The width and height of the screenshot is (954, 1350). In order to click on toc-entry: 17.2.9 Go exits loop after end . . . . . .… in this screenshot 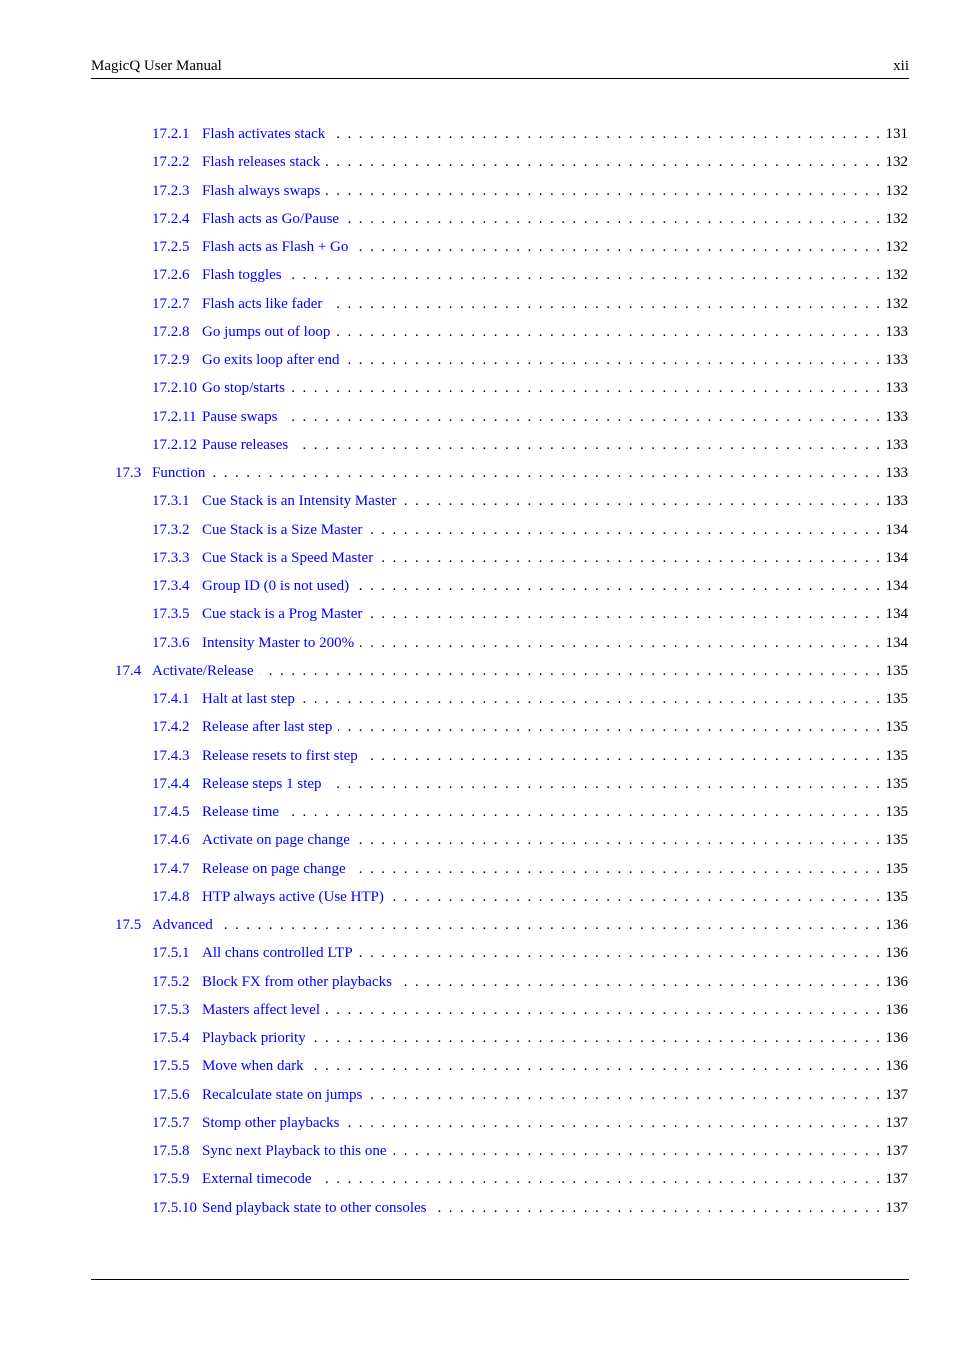, I will do `click(530, 360)`.